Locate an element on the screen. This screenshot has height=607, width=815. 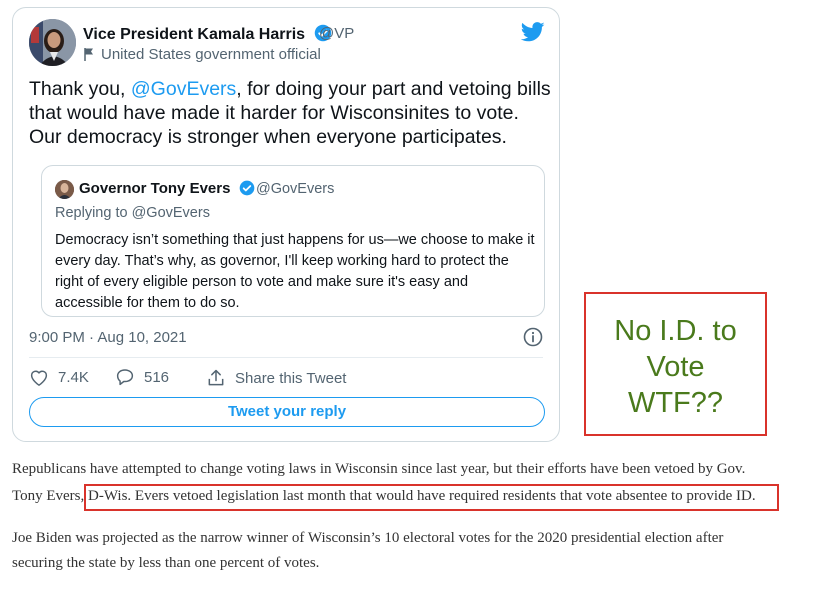
tweet-your-reply-button: Tweet your reply is located at coordinates (287, 412).